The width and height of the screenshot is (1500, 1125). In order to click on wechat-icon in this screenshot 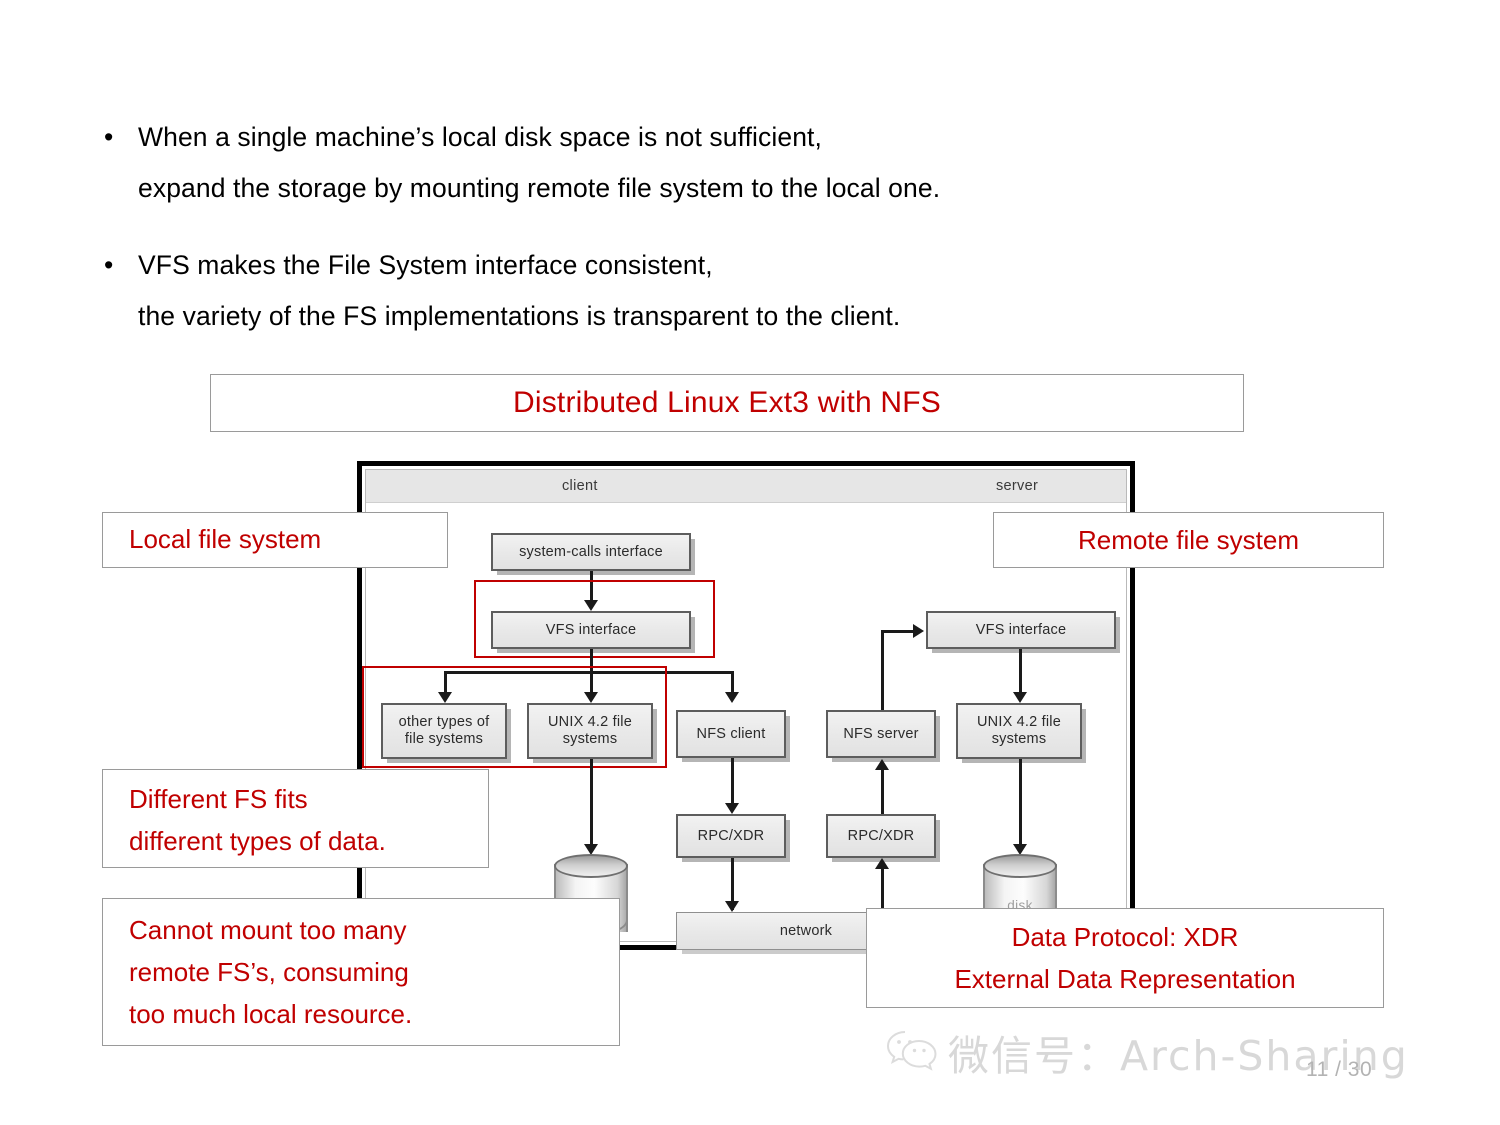, I will do `click(912, 1052)`.